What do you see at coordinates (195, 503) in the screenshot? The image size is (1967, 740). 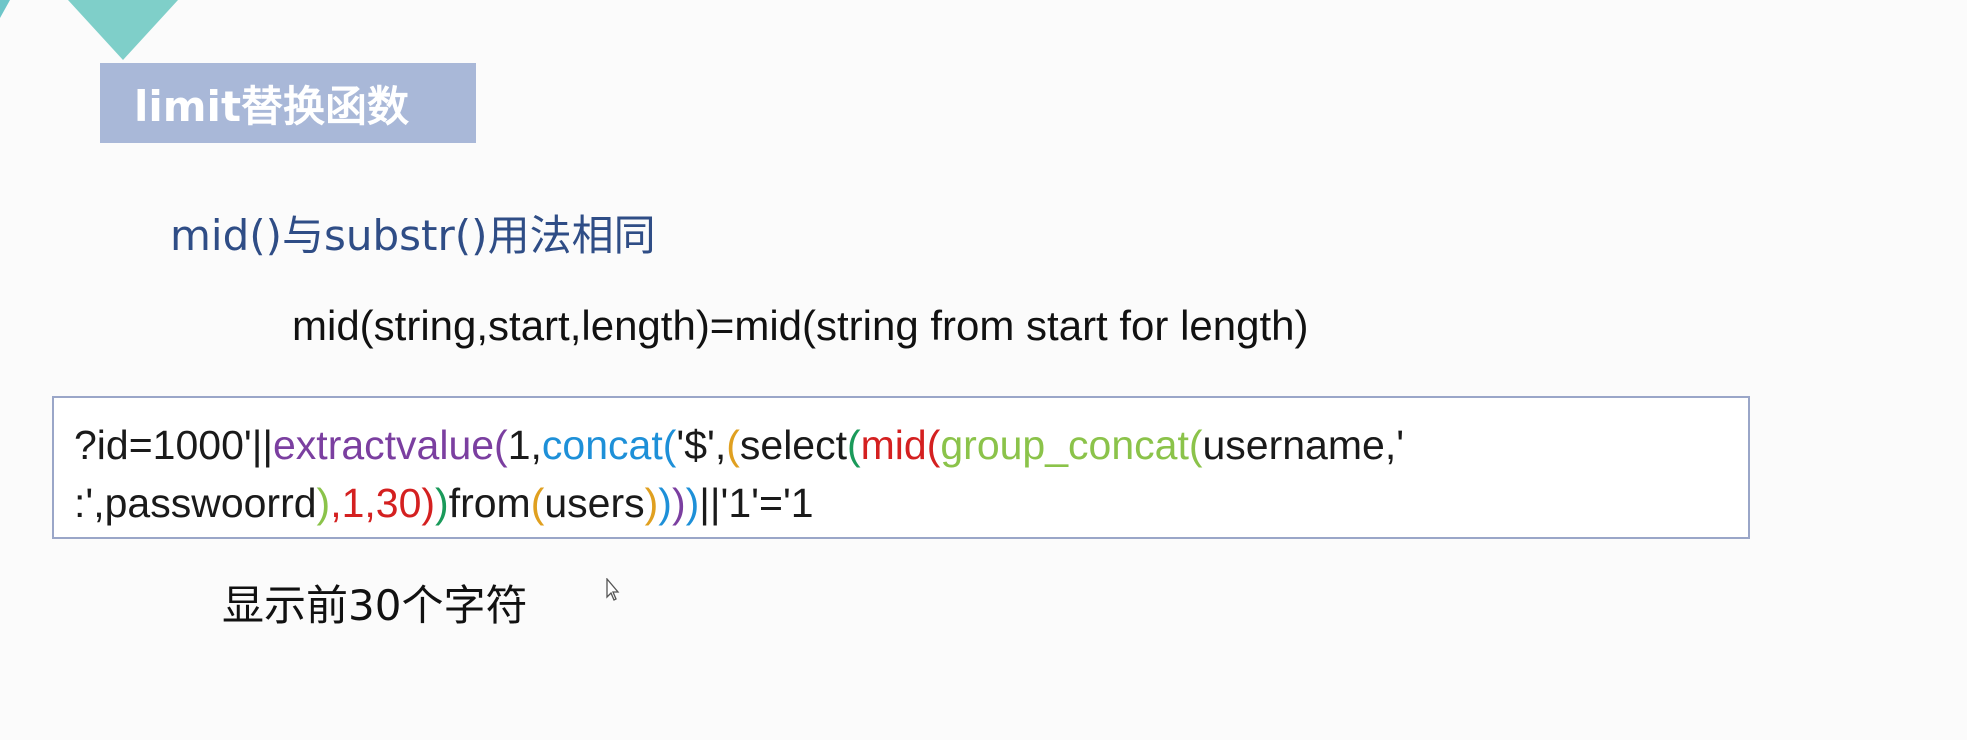 I see `code-token: :',passwoorrd` at bounding box center [195, 503].